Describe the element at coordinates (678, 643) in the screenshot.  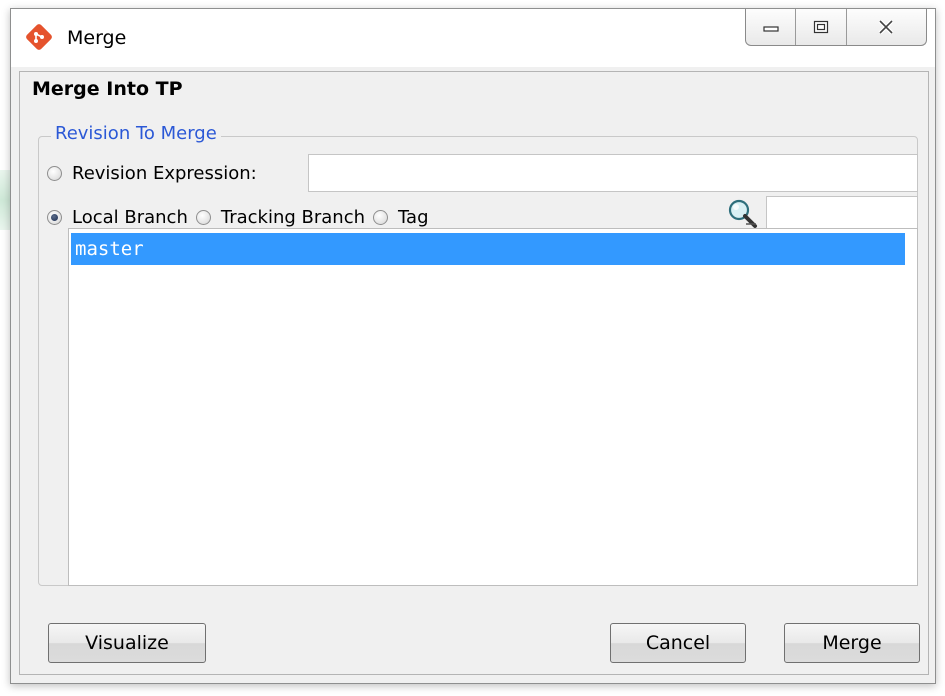
I see `cancel-button: Cancel` at that location.